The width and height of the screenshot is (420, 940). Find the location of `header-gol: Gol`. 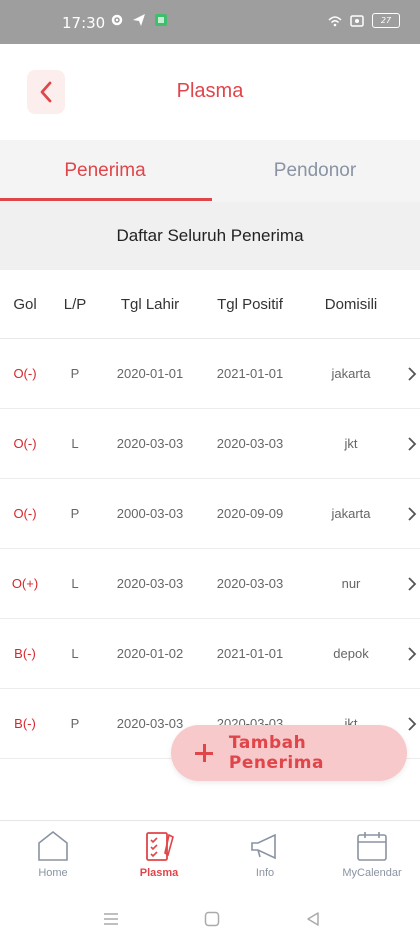

header-gol: Gol is located at coordinates (25, 304).